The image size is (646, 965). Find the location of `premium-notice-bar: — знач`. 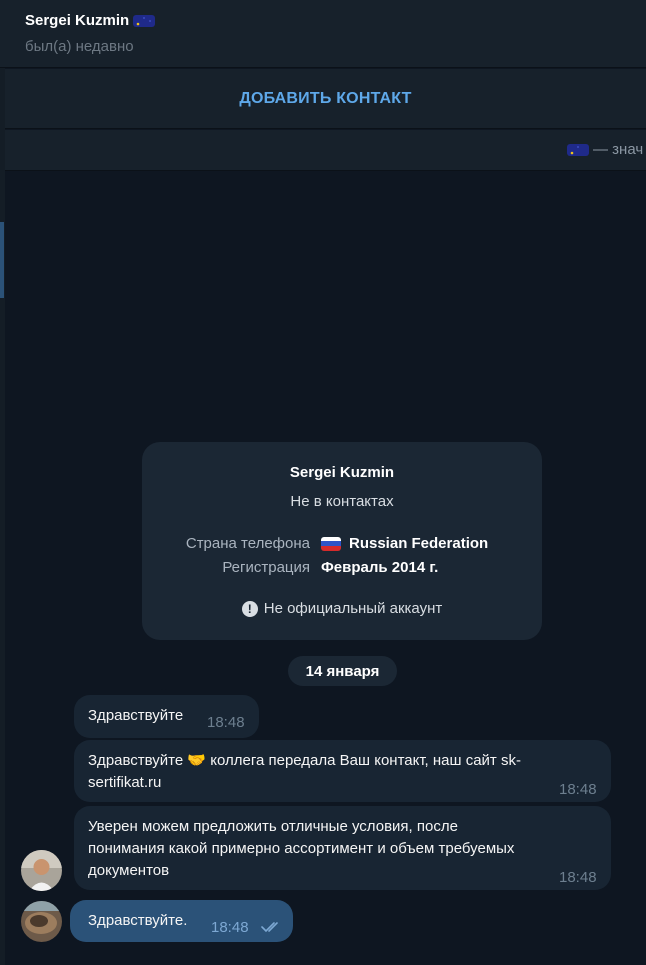

premium-notice-bar: — знач is located at coordinates (325, 150).